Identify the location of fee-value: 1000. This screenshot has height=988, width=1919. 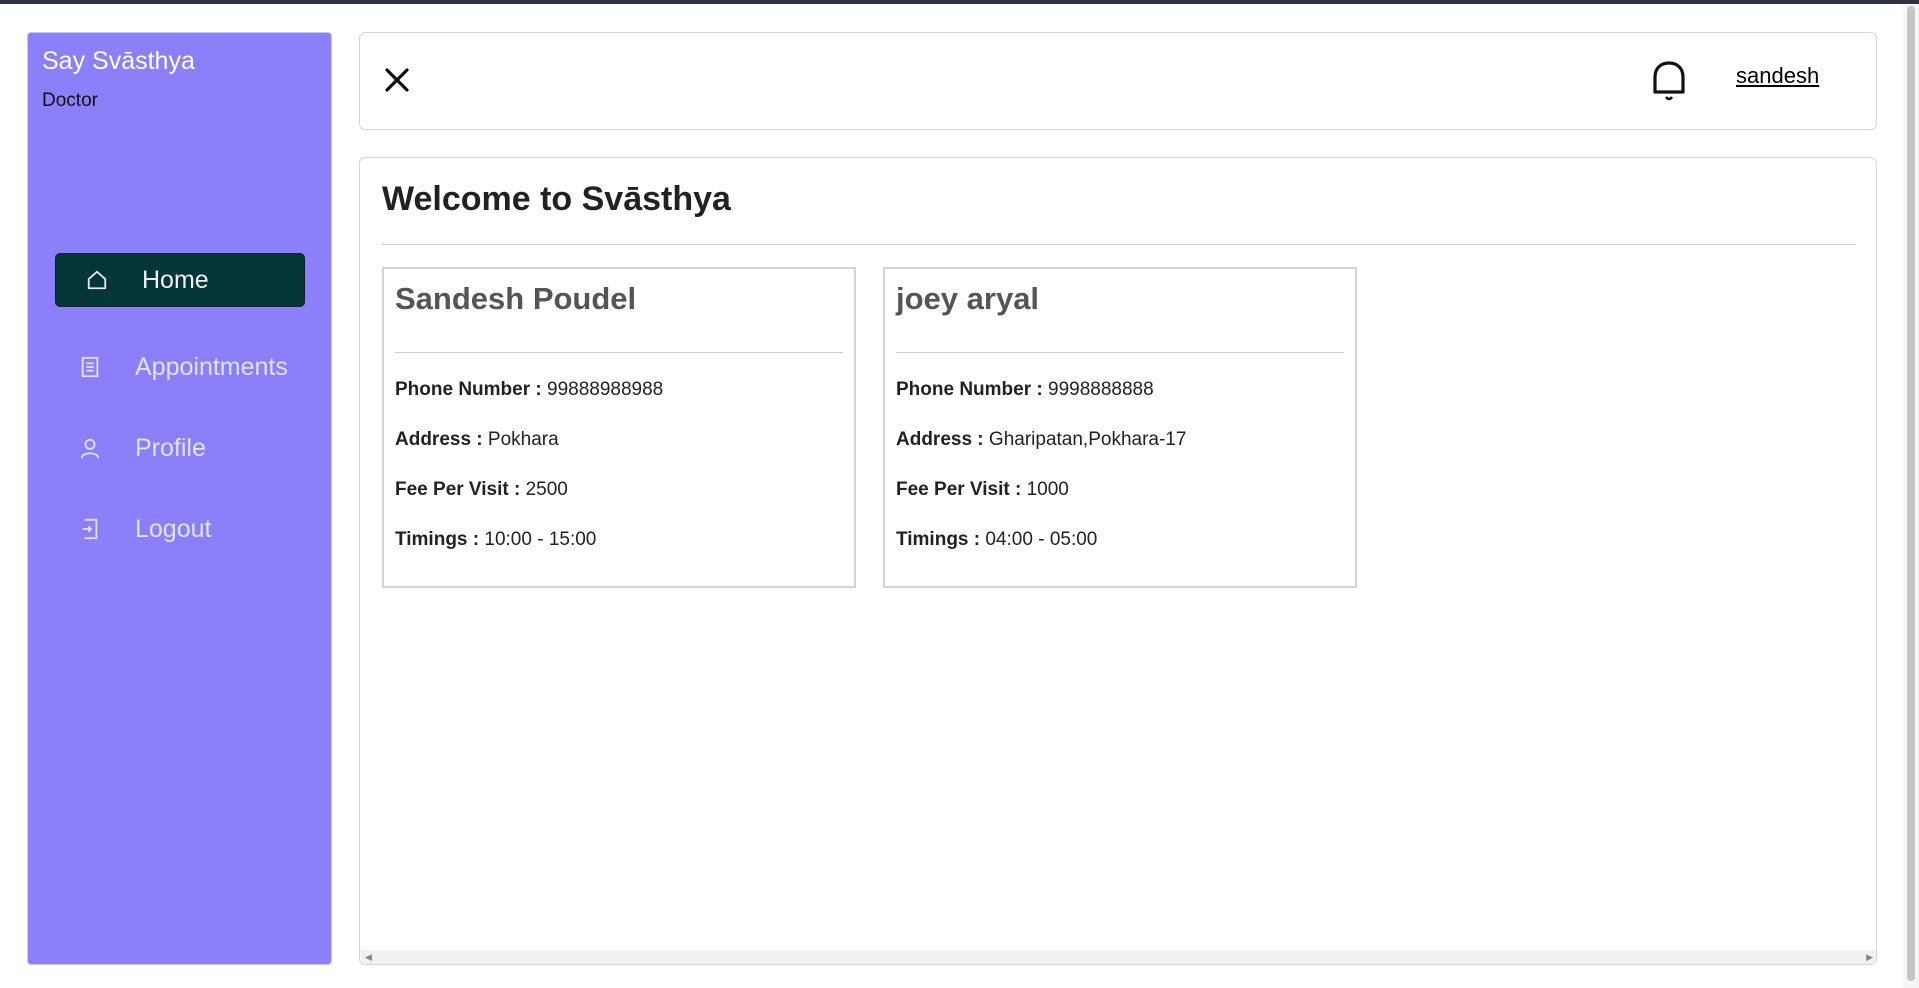
(1047, 489).